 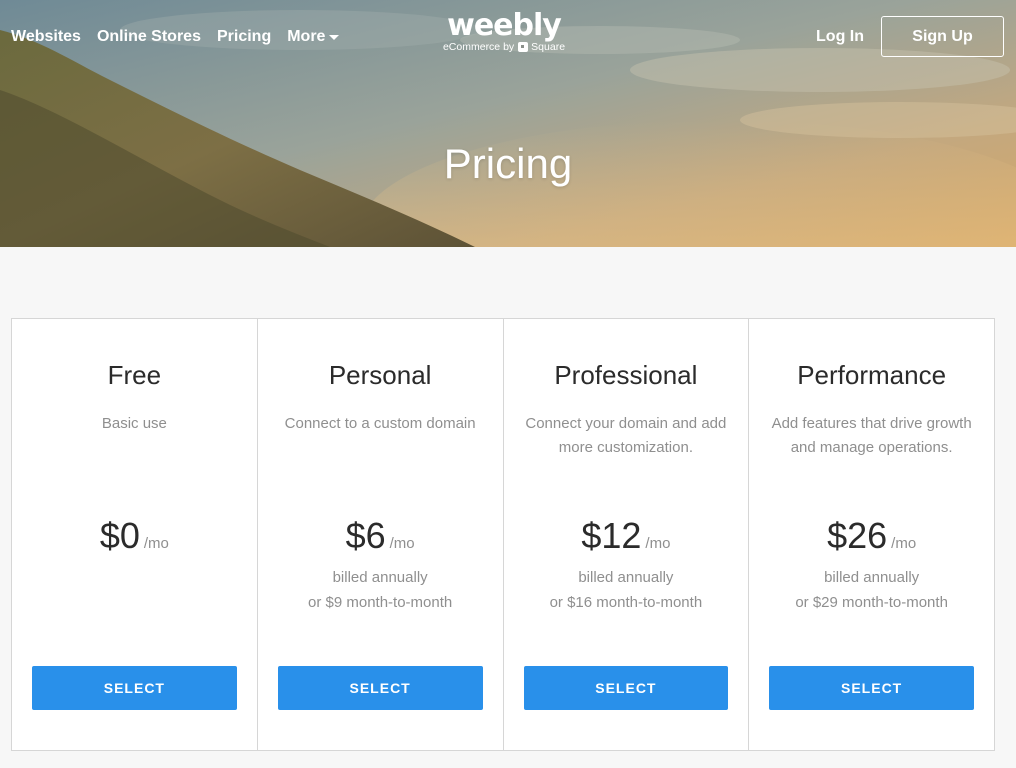 What do you see at coordinates (504, 25) in the screenshot?
I see `logo-wordmark: weebly` at bounding box center [504, 25].